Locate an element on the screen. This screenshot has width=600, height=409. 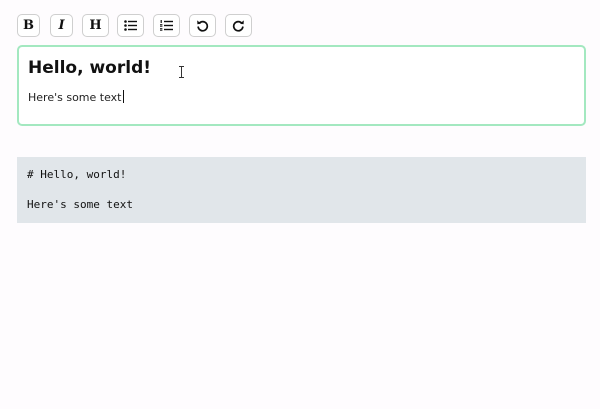
italic-label: I is located at coordinates (61, 25).